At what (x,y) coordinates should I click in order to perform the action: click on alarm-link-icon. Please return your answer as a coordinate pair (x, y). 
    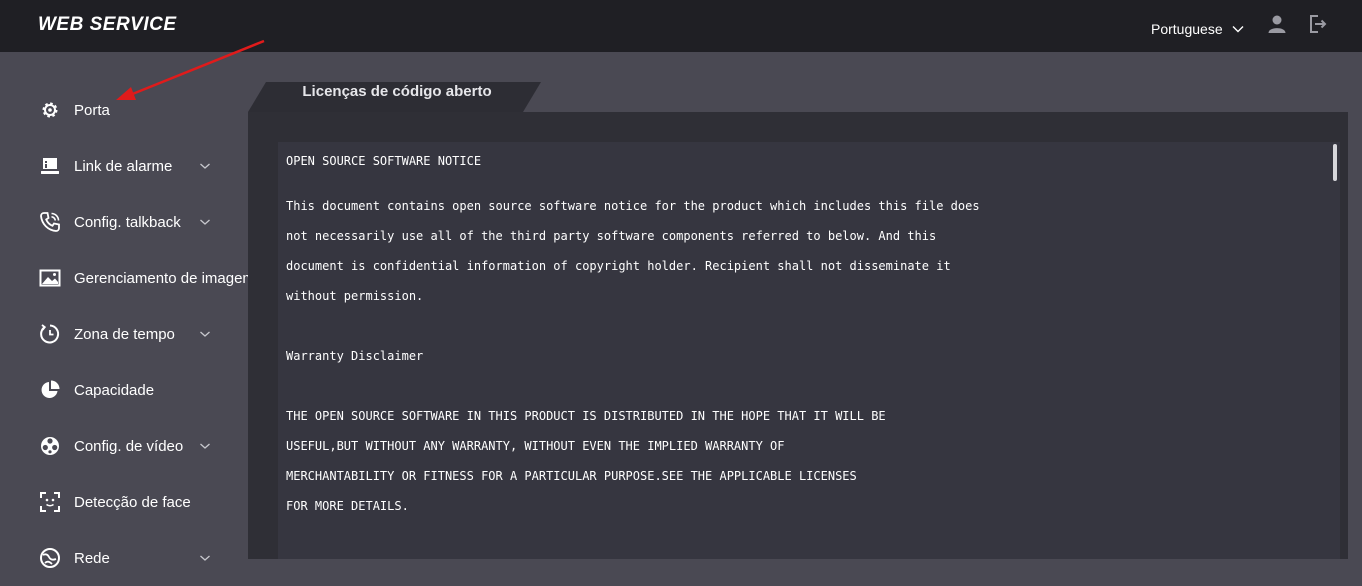
    Looking at the image, I should click on (50, 166).